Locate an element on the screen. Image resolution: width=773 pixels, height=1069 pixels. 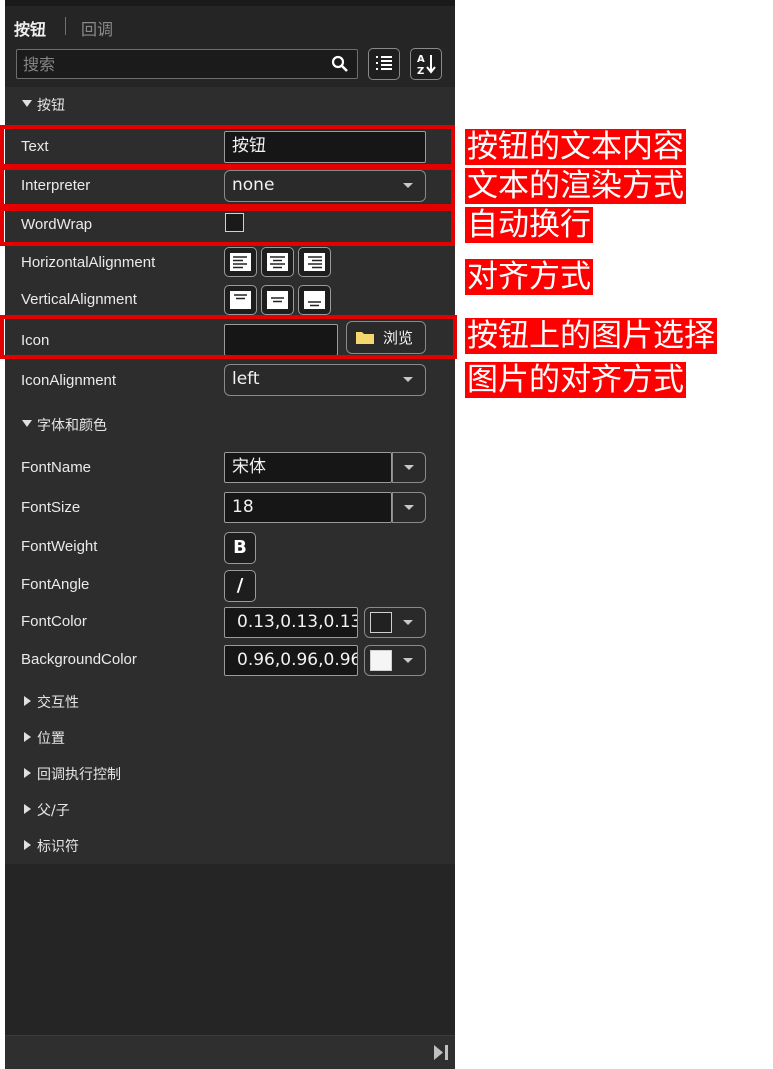
collapsed-sections: 交互性 位置 回调执行控制 父/子 标识符 is located at coordinates (230, 774).